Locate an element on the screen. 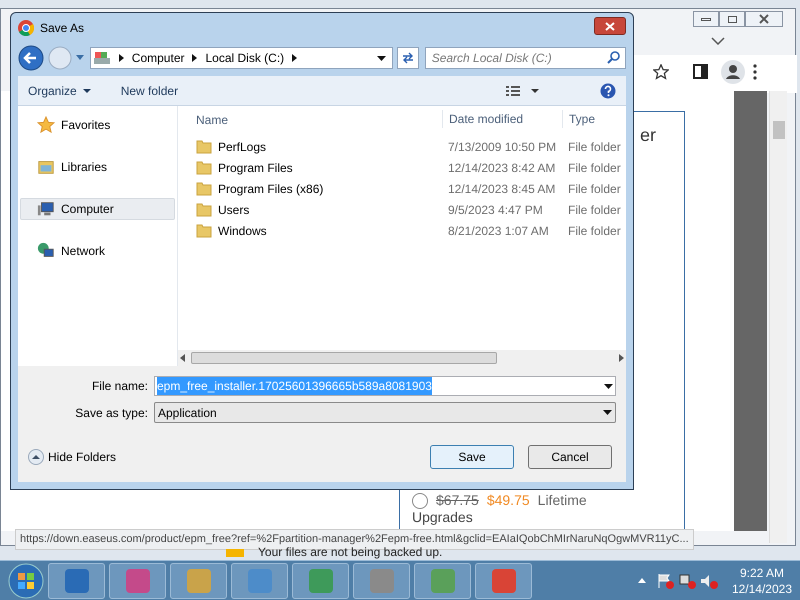  column-header: Type is located at coordinates (594, 119).